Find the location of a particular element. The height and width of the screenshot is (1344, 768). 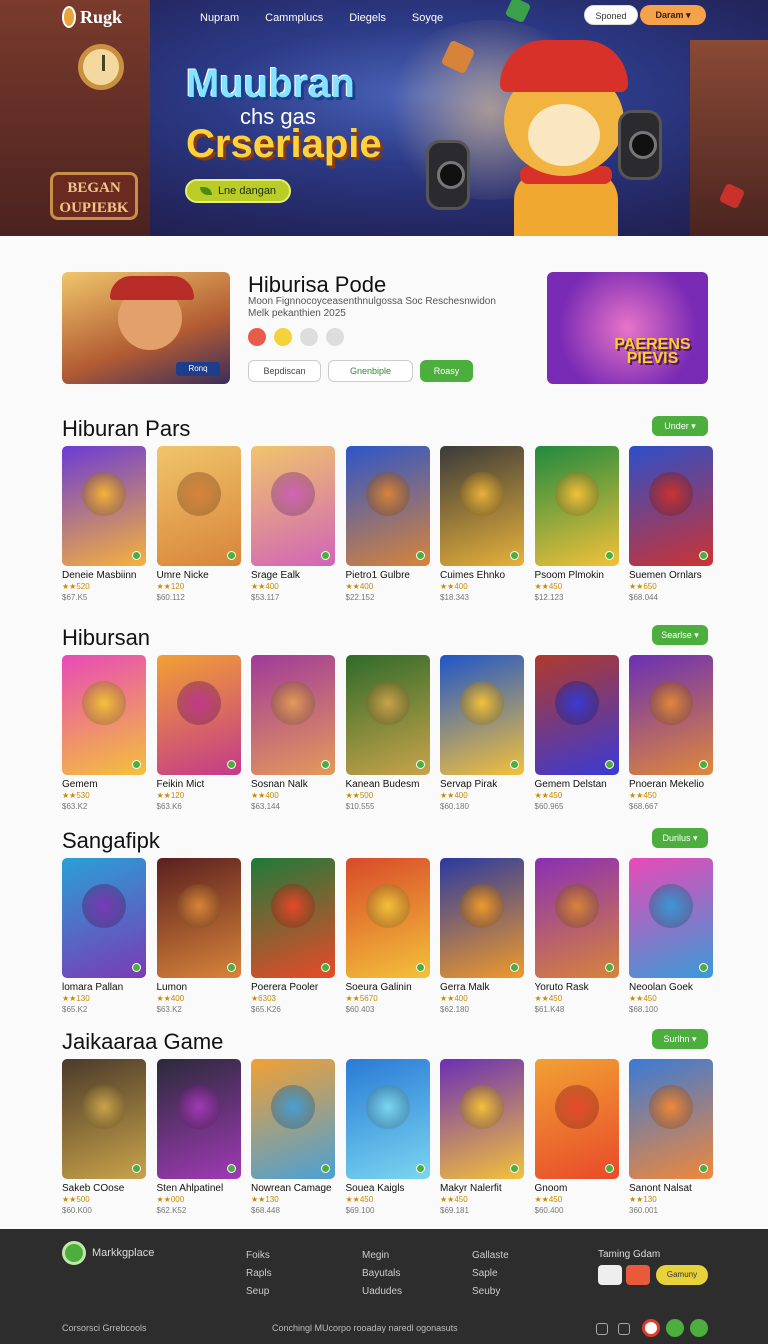

signin-button: Sponed is located at coordinates (611, 15).